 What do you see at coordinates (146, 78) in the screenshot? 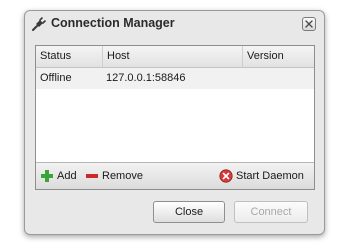
I see `cell-host: 127.0.0.1:58846` at bounding box center [146, 78].